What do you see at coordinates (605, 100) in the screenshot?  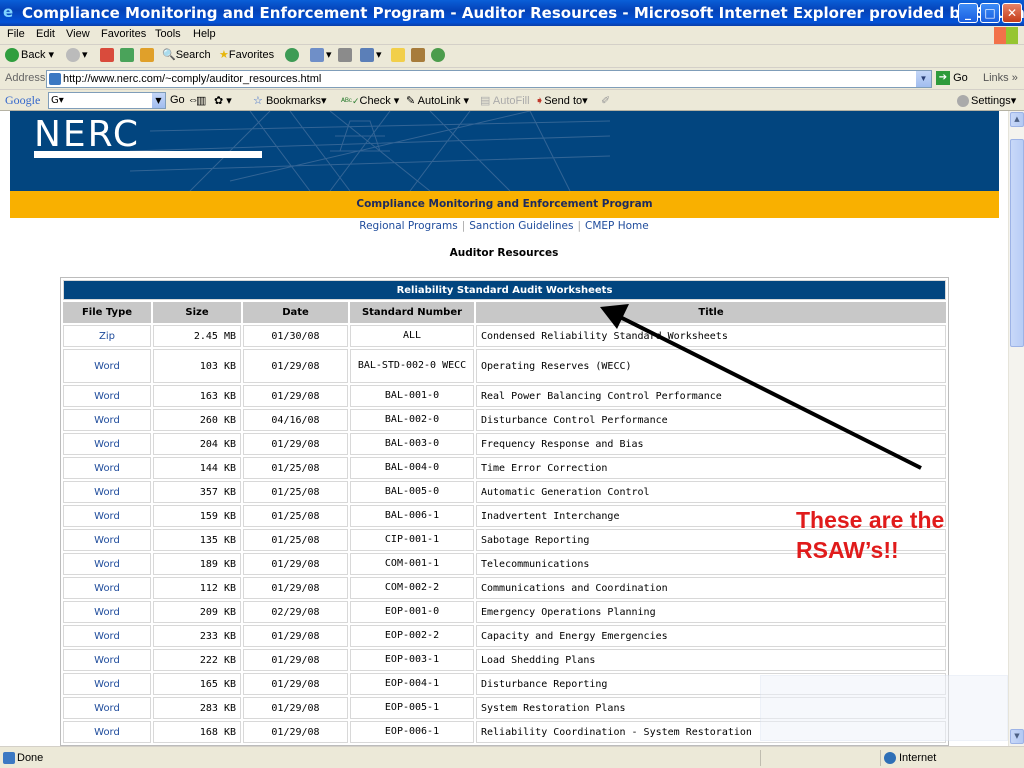 I see `highlighter-icon: ✐` at bounding box center [605, 100].